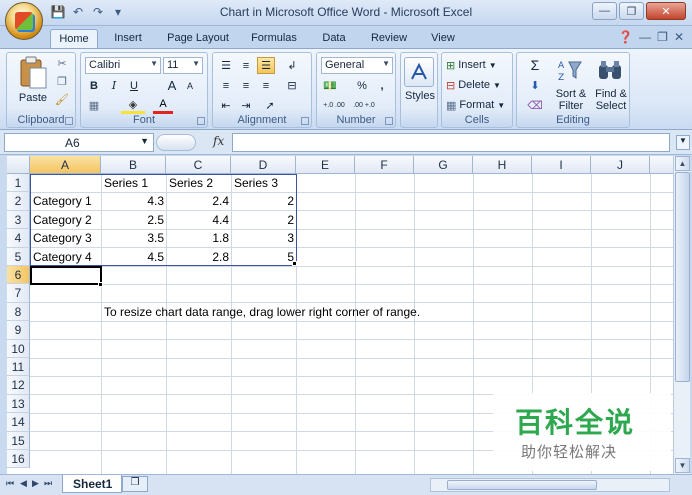 The image size is (692, 495). Describe the element at coordinates (198, 165) in the screenshot. I see `column-header-c: C` at that location.